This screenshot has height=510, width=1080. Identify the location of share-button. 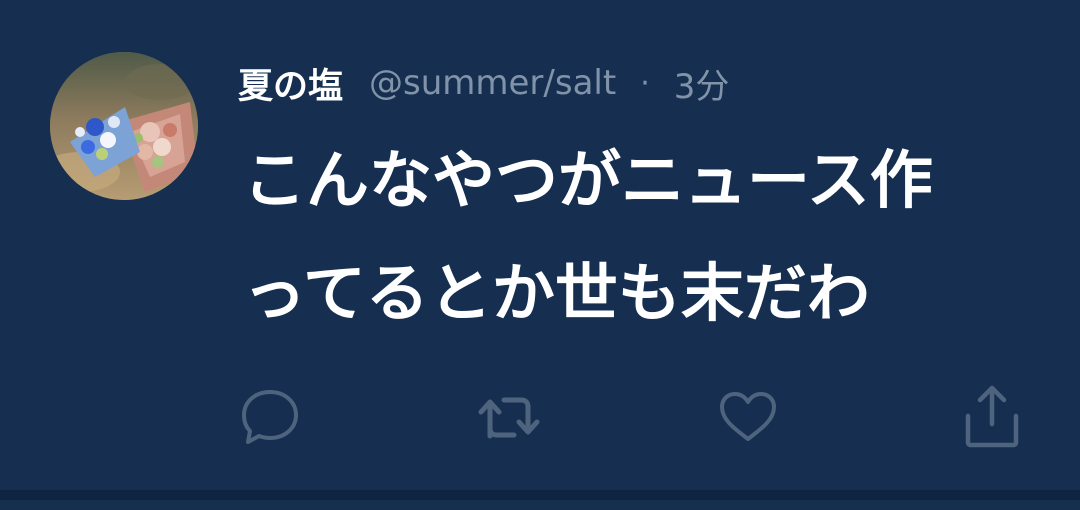
(992, 417).